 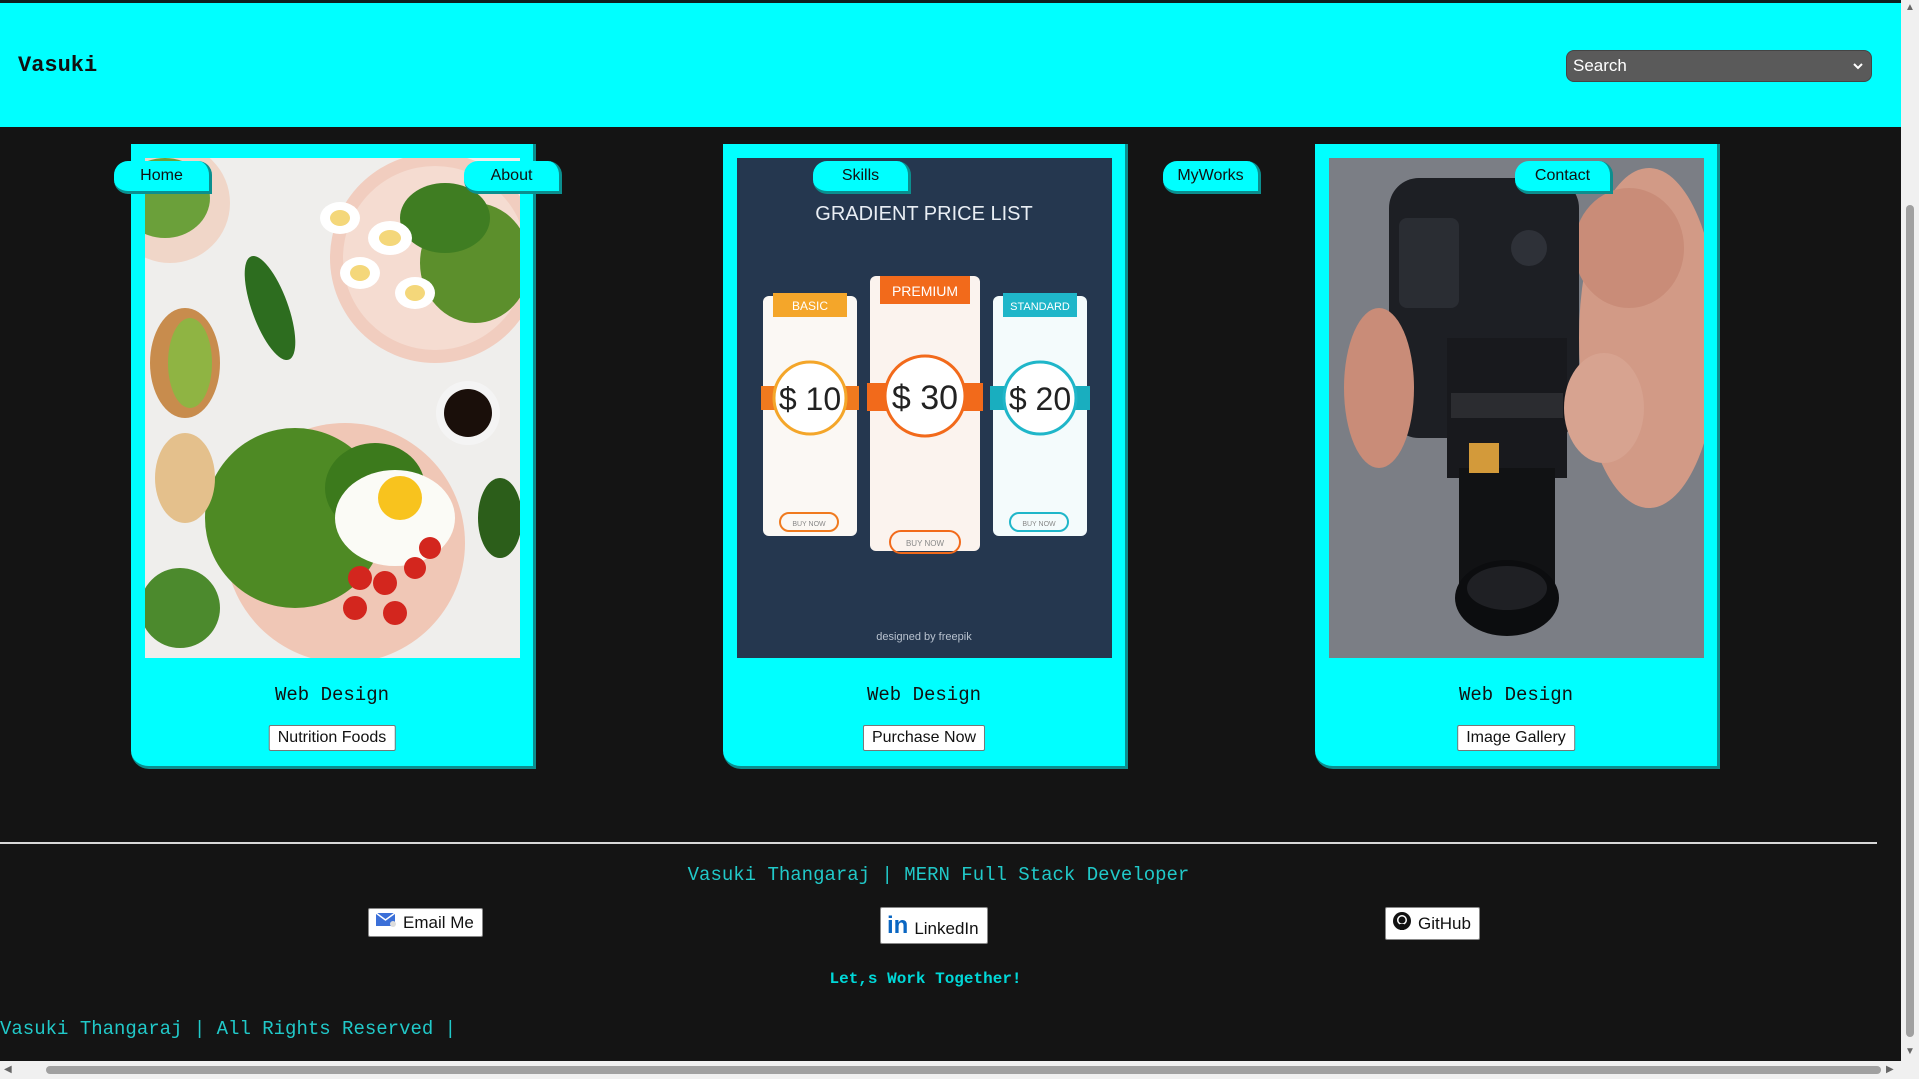 I want to click on camera-photo-image, so click(x=1516, y=408).